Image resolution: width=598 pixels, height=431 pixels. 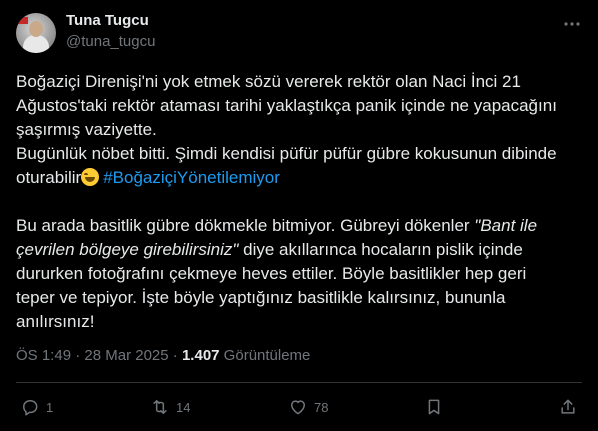 What do you see at coordinates (299, 382) in the screenshot?
I see `divider` at bounding box center [299, 382].